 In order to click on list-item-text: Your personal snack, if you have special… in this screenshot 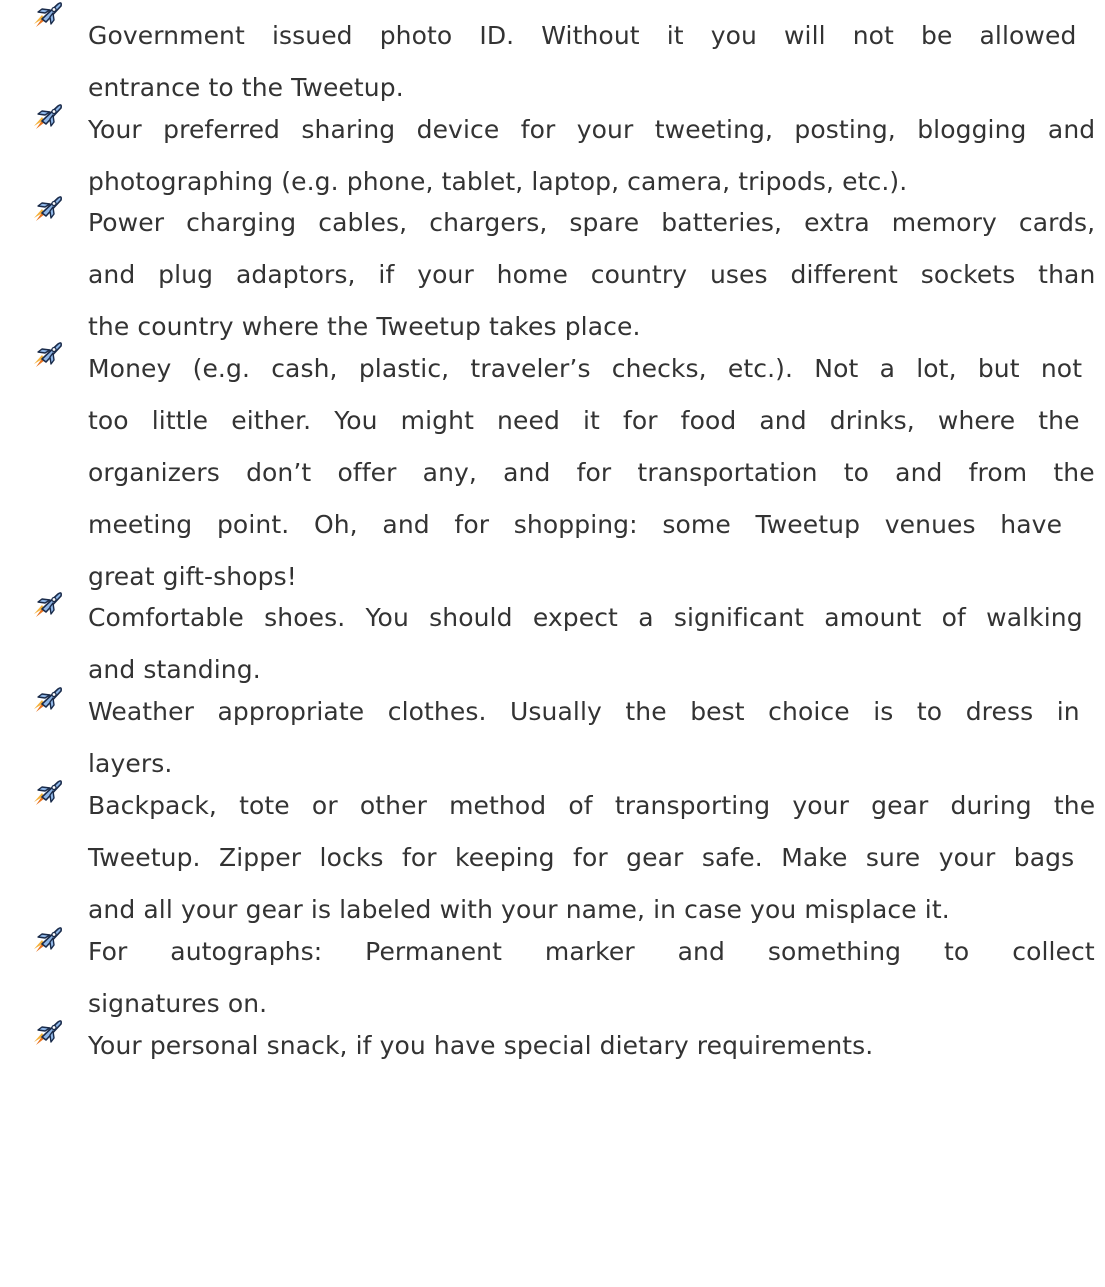, I will do `click(591, 1046)`.